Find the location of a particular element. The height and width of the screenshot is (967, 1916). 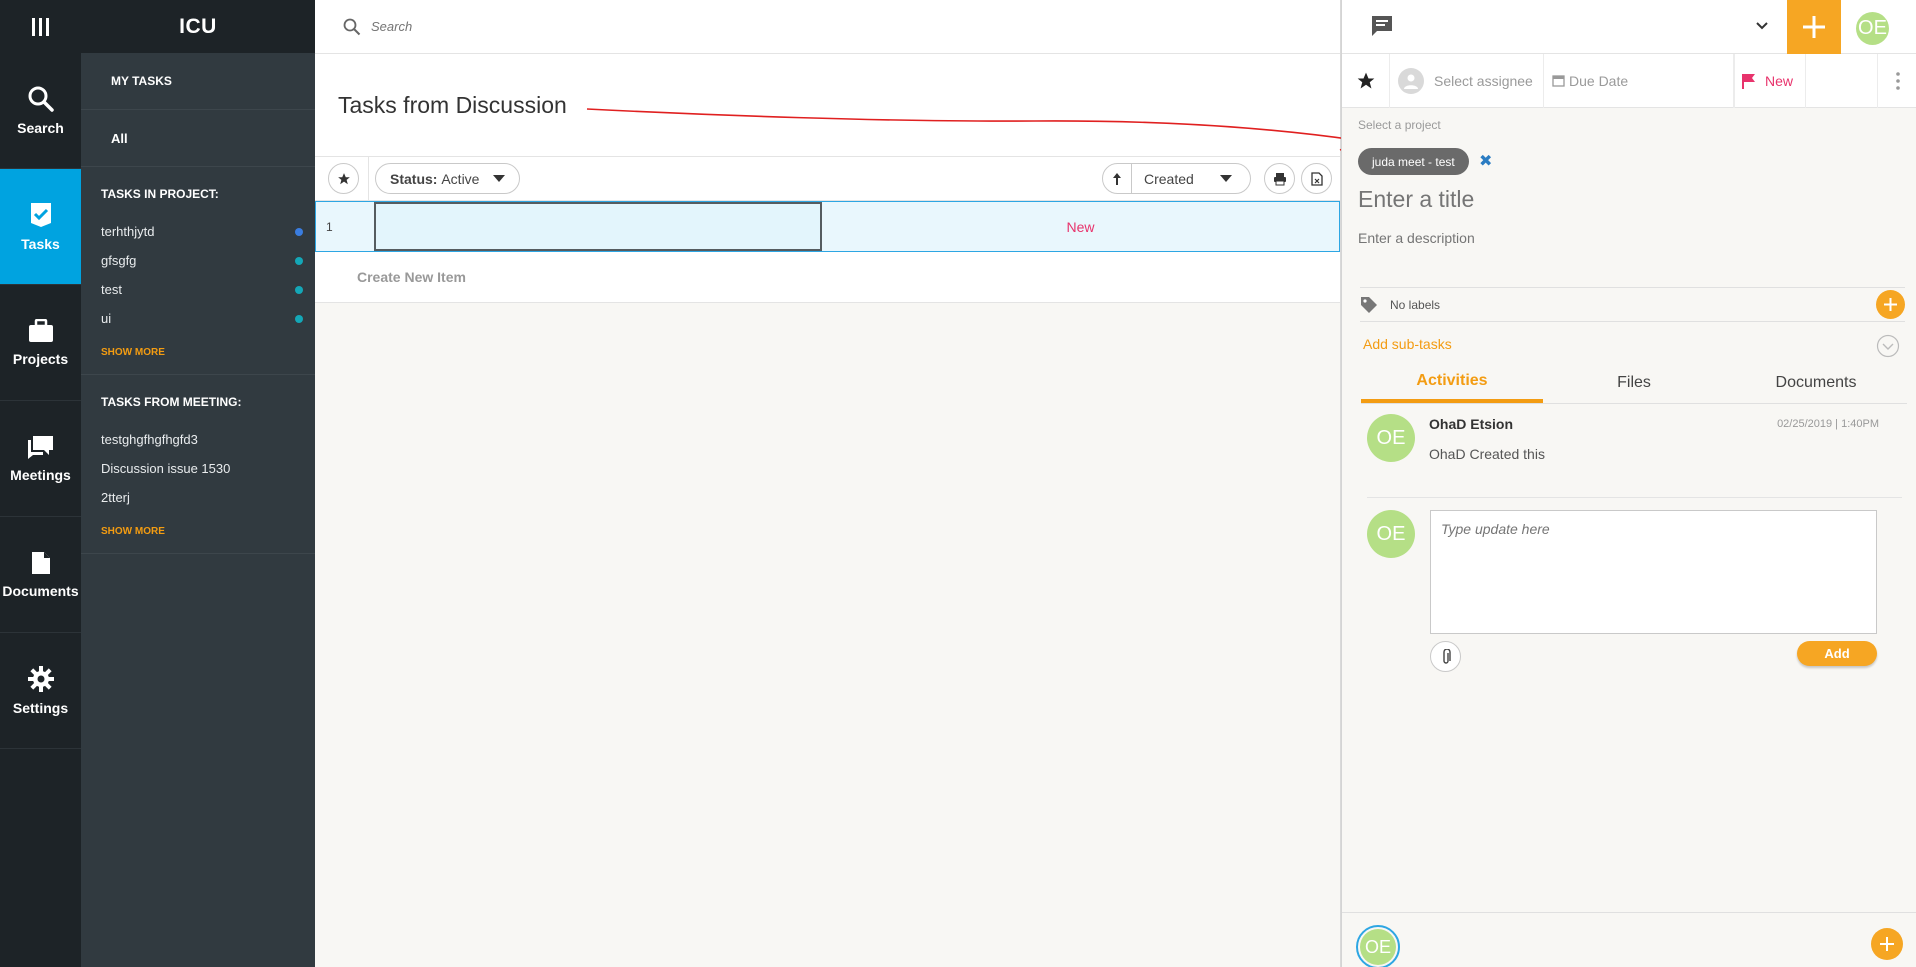

rail-item-documents: Documents is located at coordinates (40, 575).